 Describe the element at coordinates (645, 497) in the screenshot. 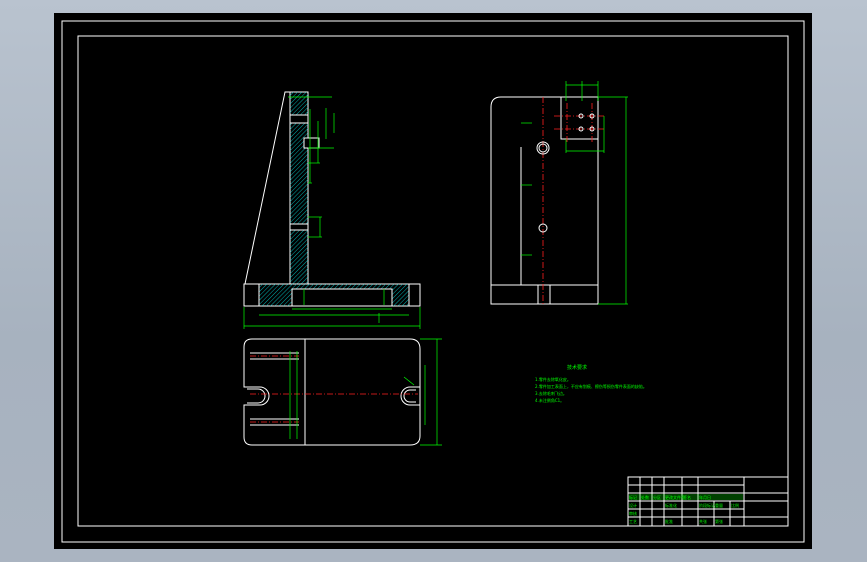

I see `tb-cell-count: 处数` at that location.